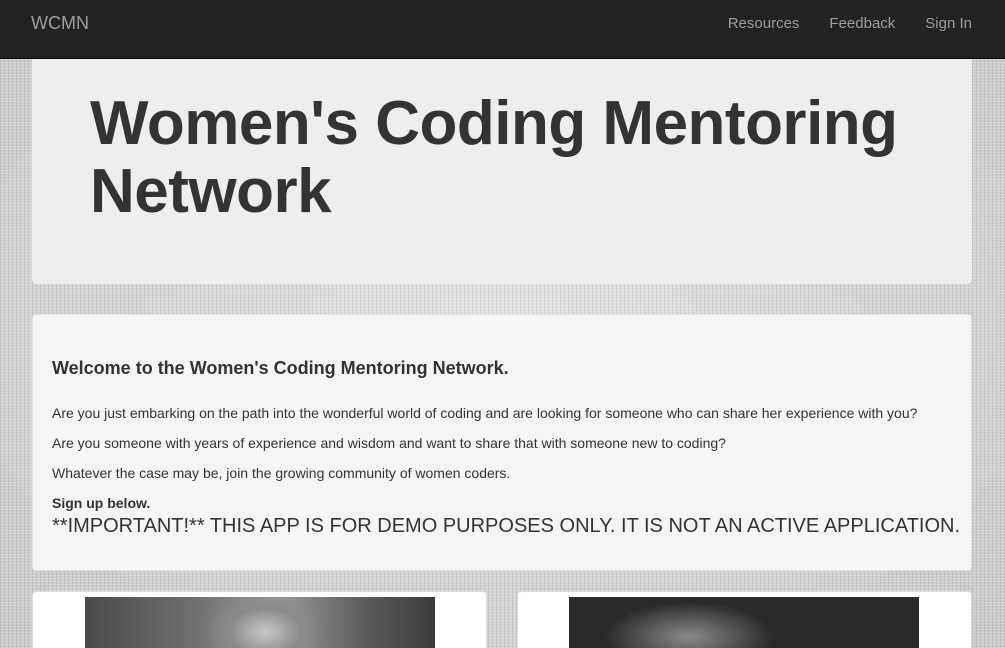 The image size is (1005, 648). What do you see at coordinates (764, 23) in the screenshot?
I see `nav-link-resources: Resources` at bounding box center [764, 23].